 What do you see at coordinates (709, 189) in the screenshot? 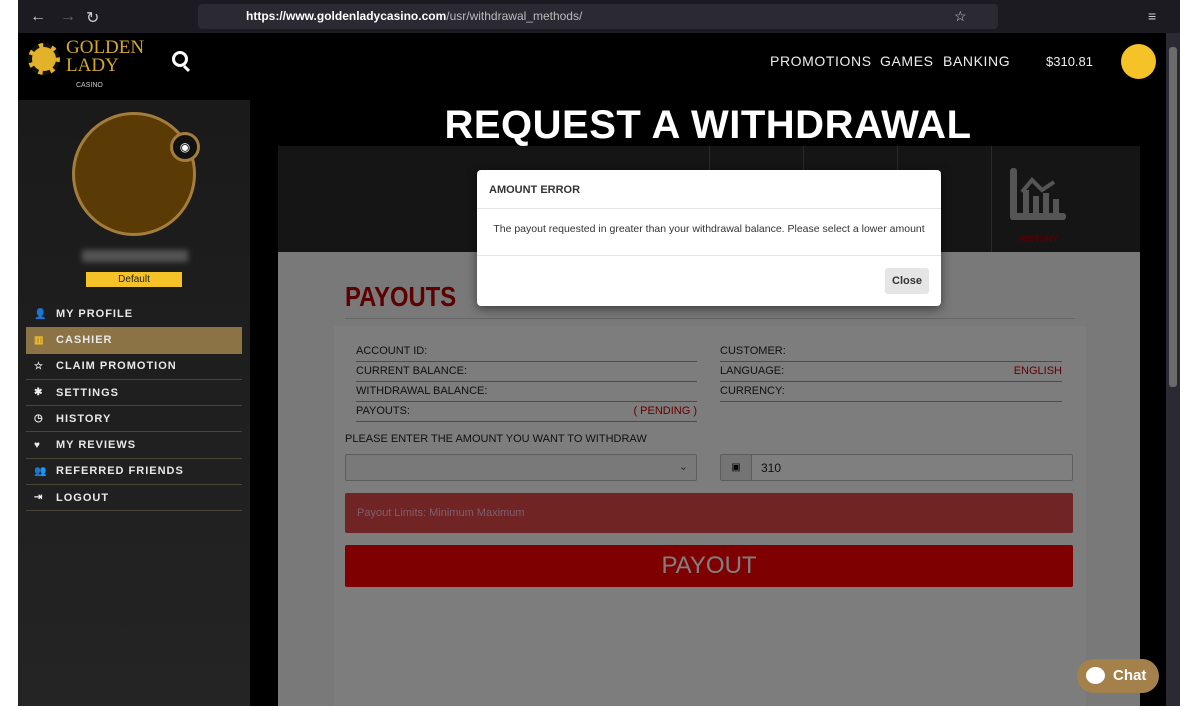
I see `dialog-title: AMOUNT ERROR` at bounding box center [709, 189].